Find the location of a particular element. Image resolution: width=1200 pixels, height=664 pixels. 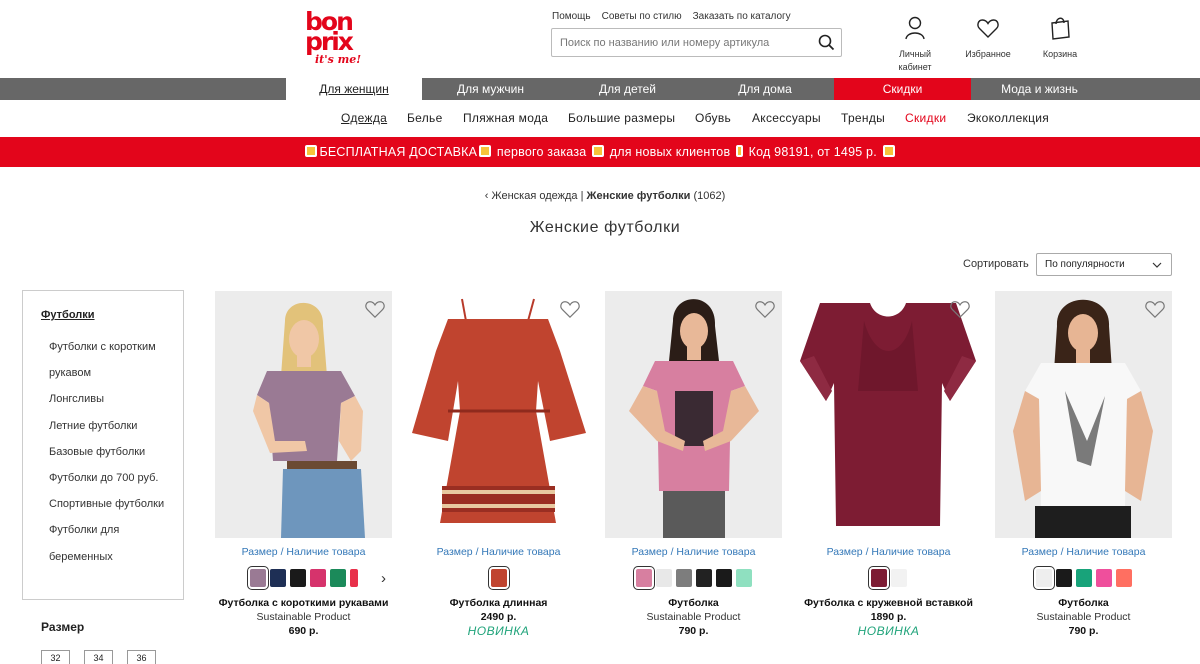

product-price: 790 р. is located at coordinates (1083, 631).